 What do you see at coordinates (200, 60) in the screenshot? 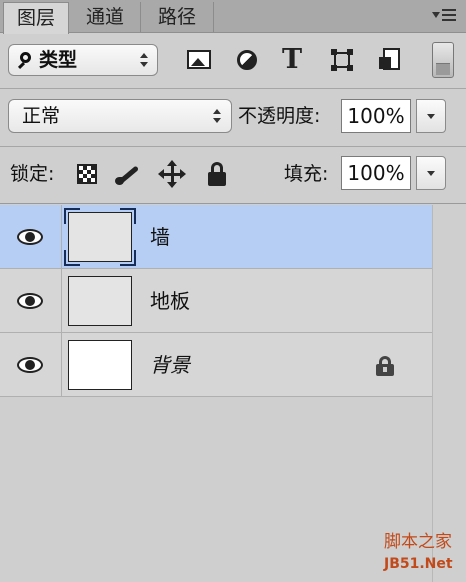
I see `pixel-layer-filter-icon` at bounding box center [200, 60].